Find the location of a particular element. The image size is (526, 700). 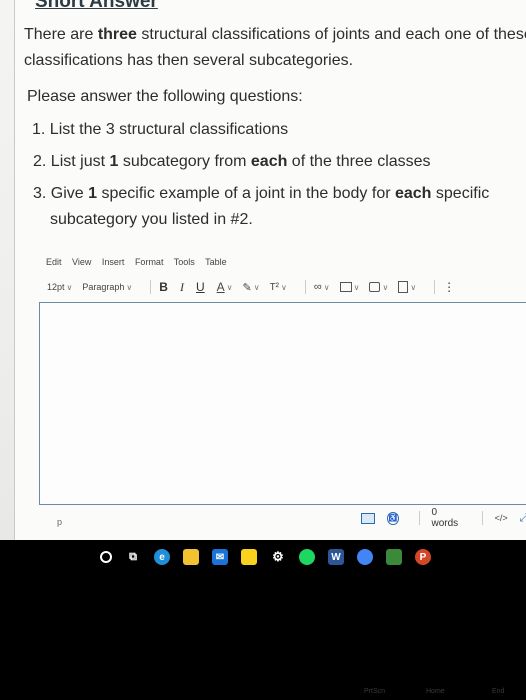

document-button: ∨ is located at coordinates (407, 287).